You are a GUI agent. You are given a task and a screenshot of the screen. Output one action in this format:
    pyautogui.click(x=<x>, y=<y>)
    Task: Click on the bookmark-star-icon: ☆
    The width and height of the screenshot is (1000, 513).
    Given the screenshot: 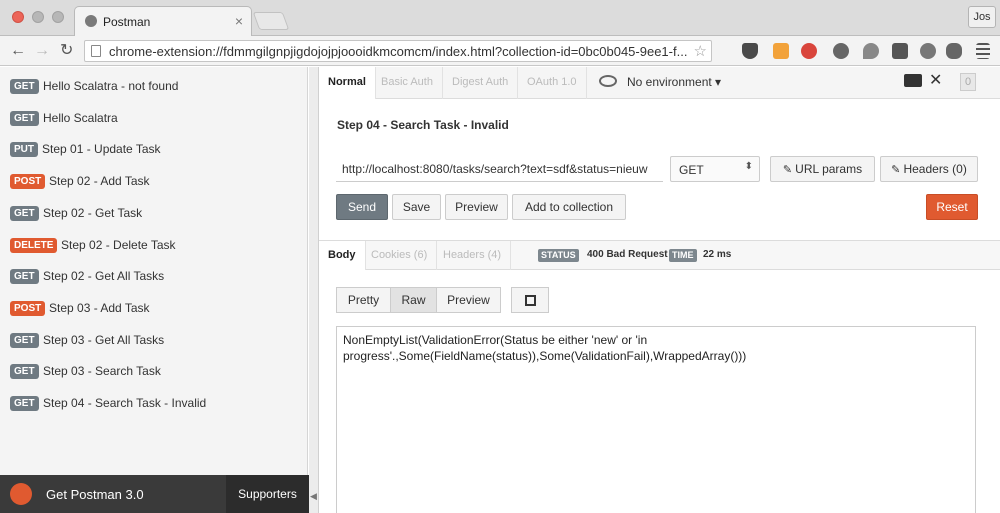 What is the action you would take?
    pyautogui.click(x=700, y=51)
    